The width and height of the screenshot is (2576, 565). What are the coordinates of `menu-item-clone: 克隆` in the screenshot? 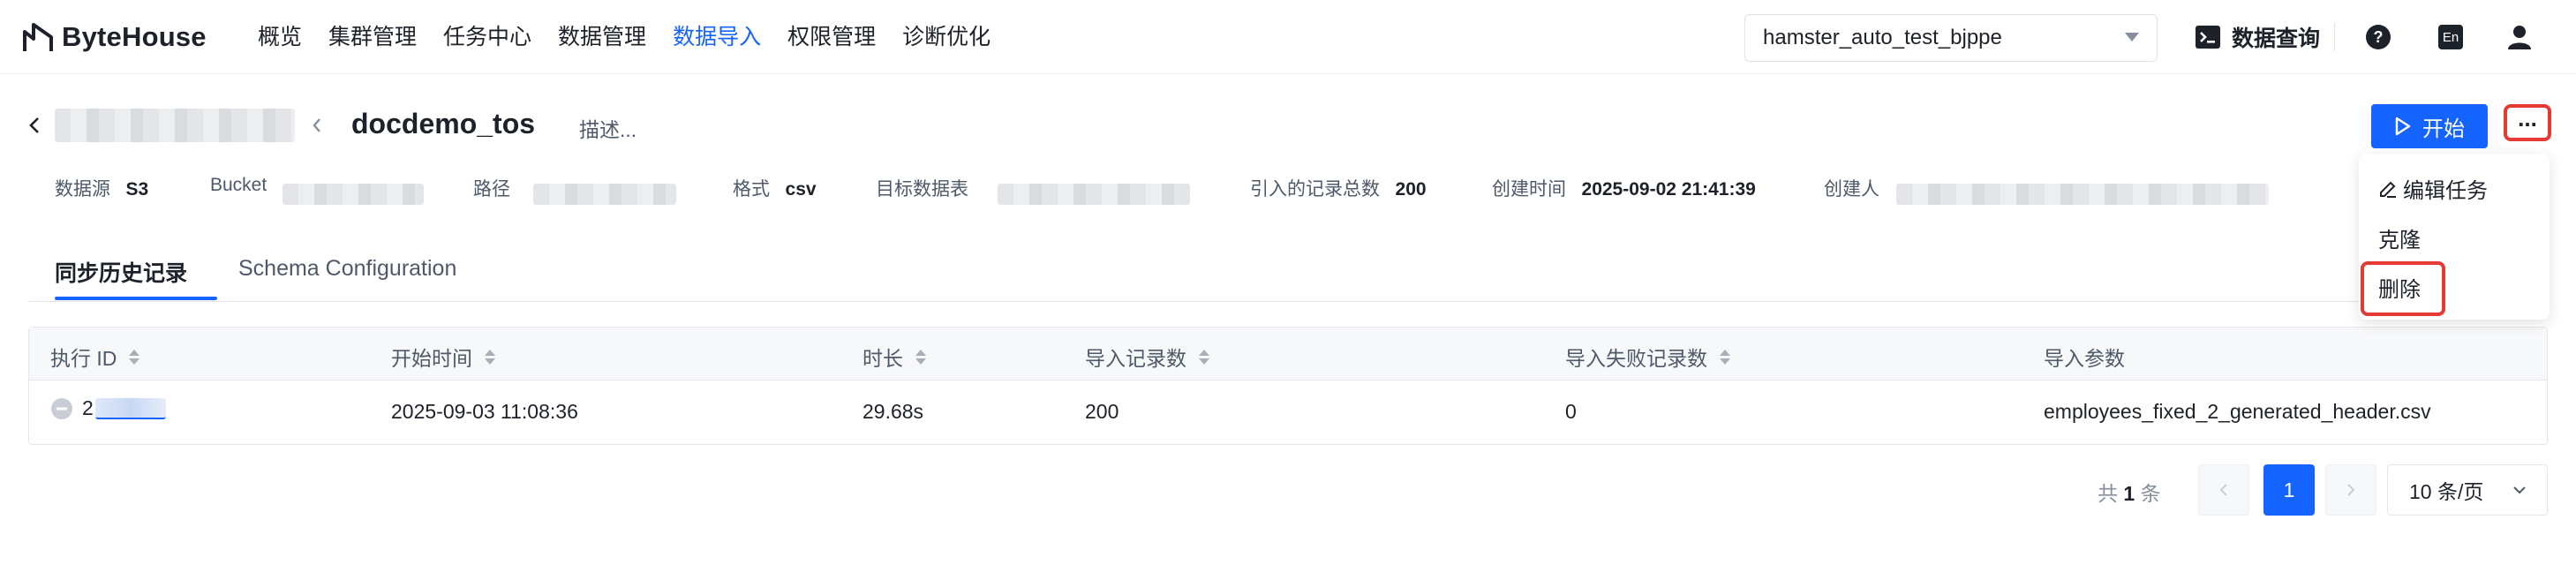 It's located at (2400, 237).